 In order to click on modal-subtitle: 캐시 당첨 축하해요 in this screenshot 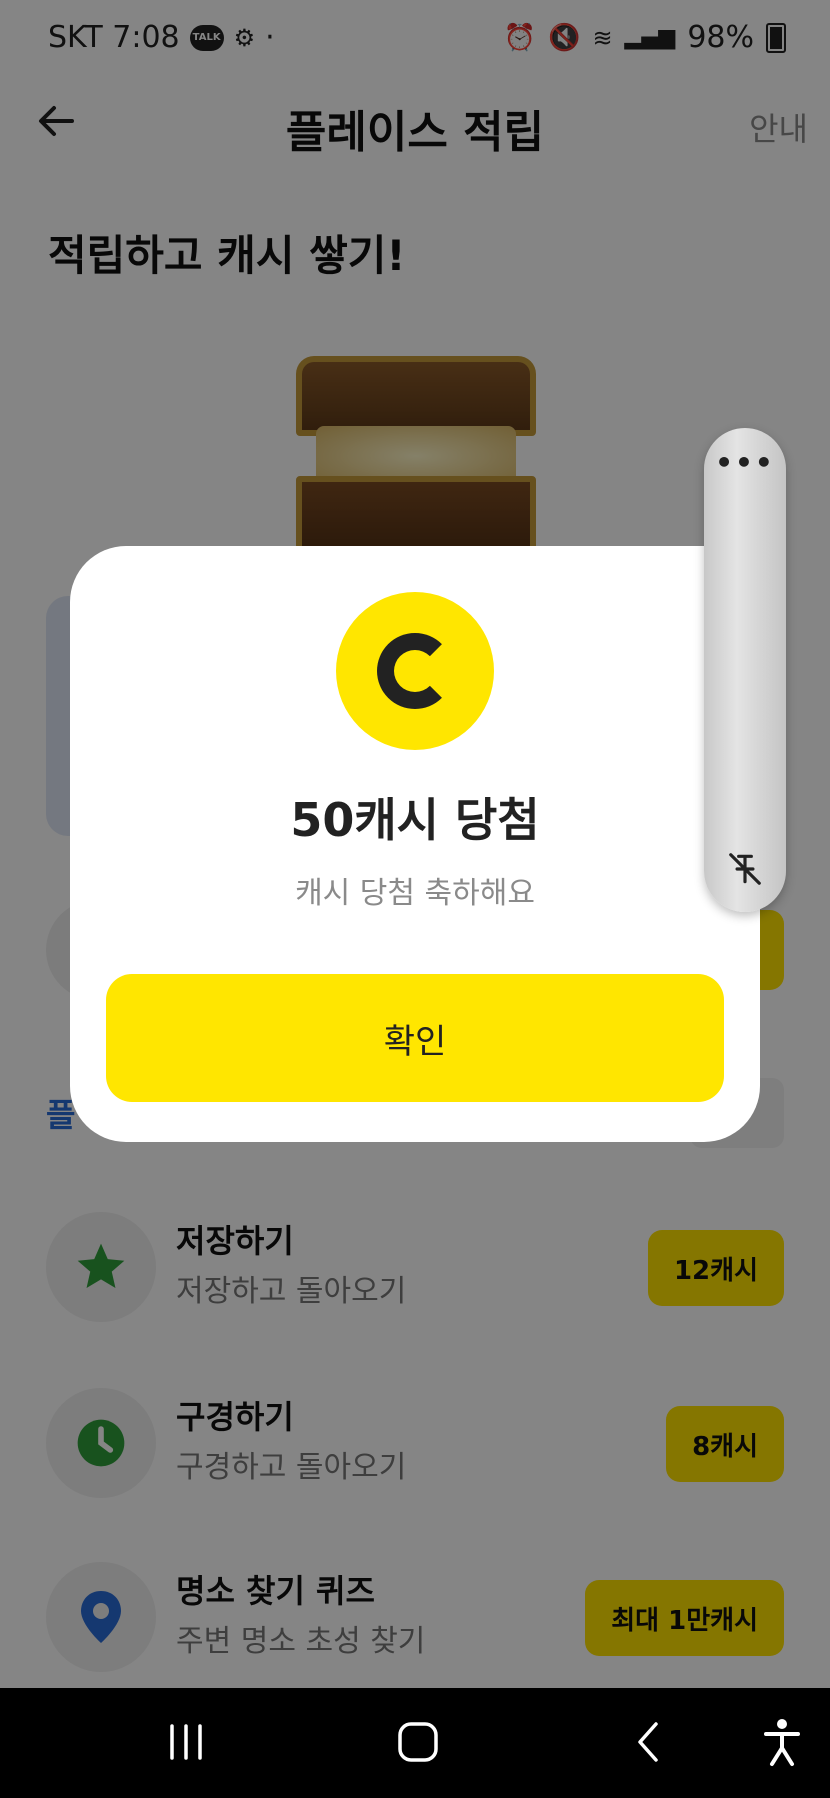, I will do `click(415, 893)`.